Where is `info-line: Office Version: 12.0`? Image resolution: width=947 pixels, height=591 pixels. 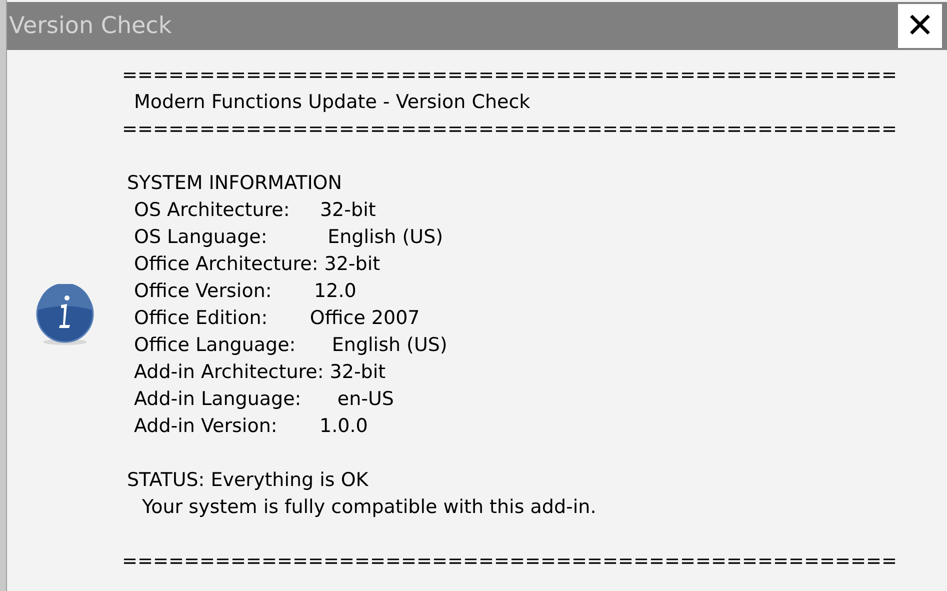 info-line: Office Version: 12.0 is located at coordinates (244, 291).